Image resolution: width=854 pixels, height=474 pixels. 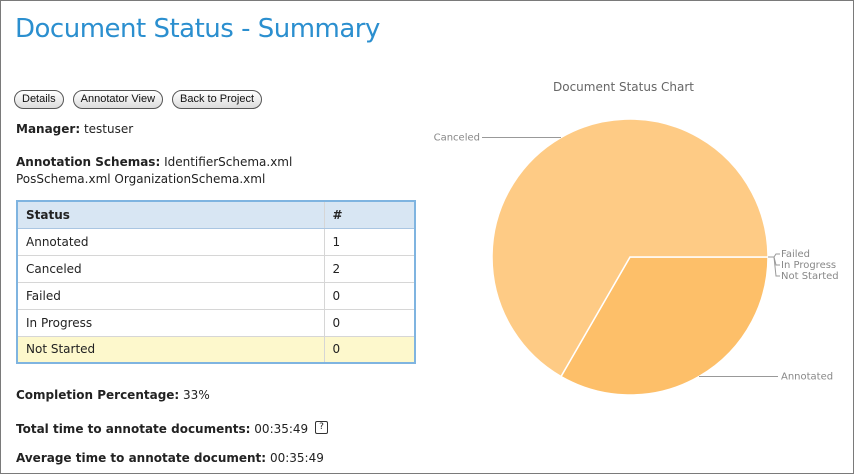 I want to click on completion-percentage: Completion Percentage: 33%, so click(x=113, y=395).